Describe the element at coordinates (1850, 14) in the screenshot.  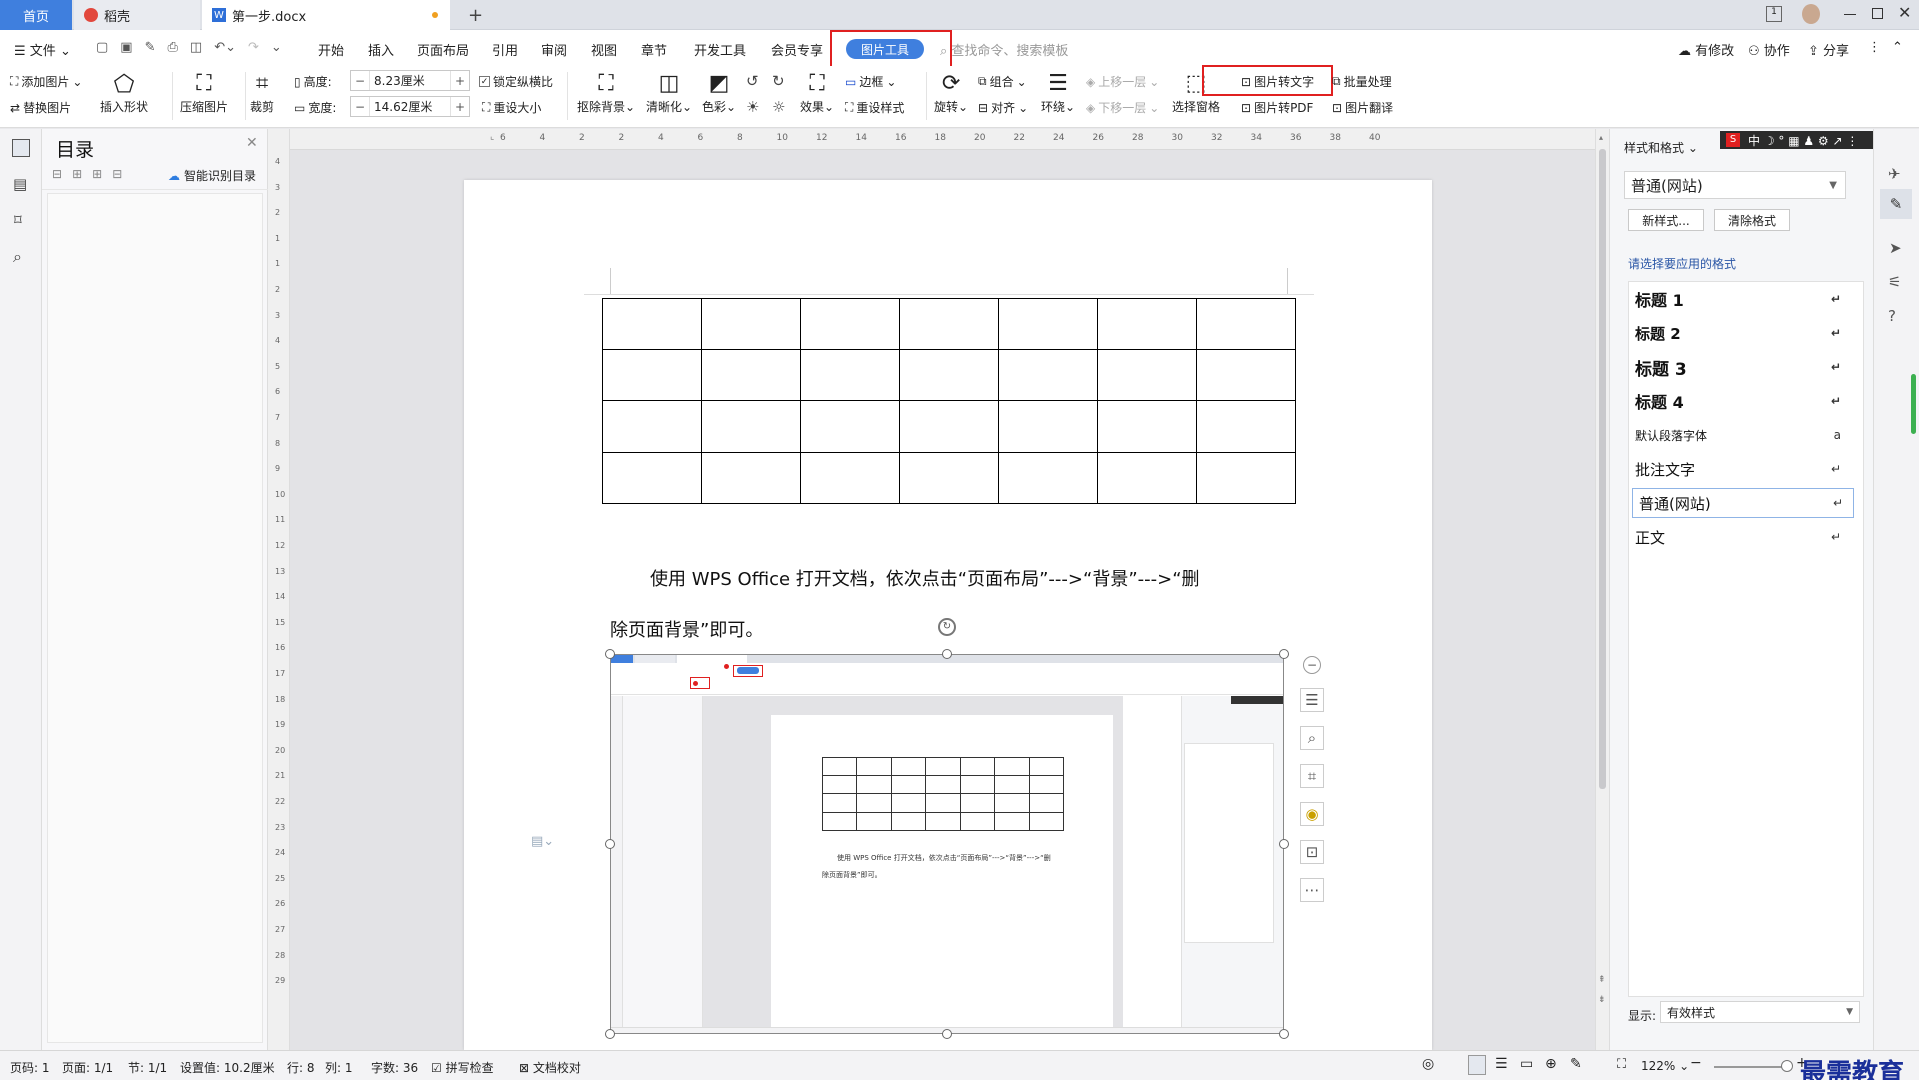
I see `minimize-icon` at that location.